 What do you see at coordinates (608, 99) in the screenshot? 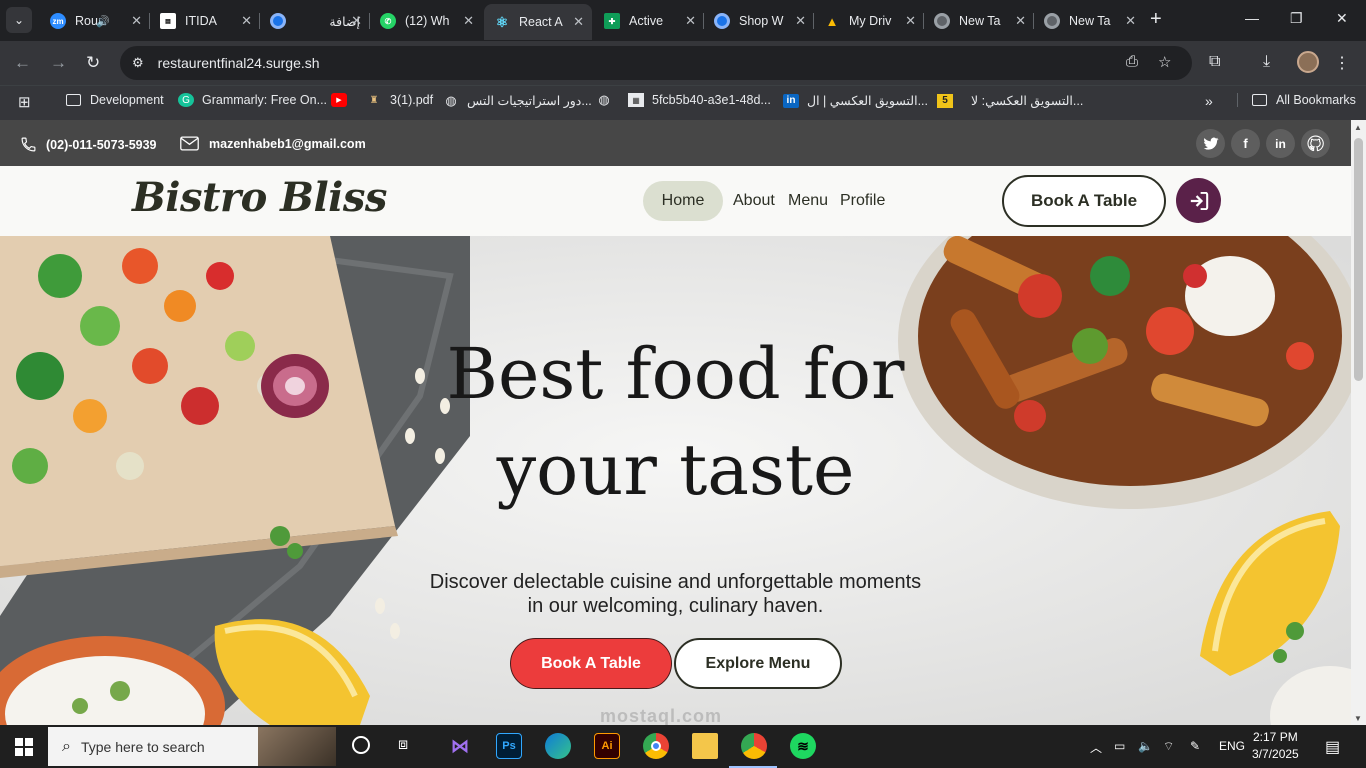
I see `bookmark-hash: ◍` at bounding box center [608, 99].